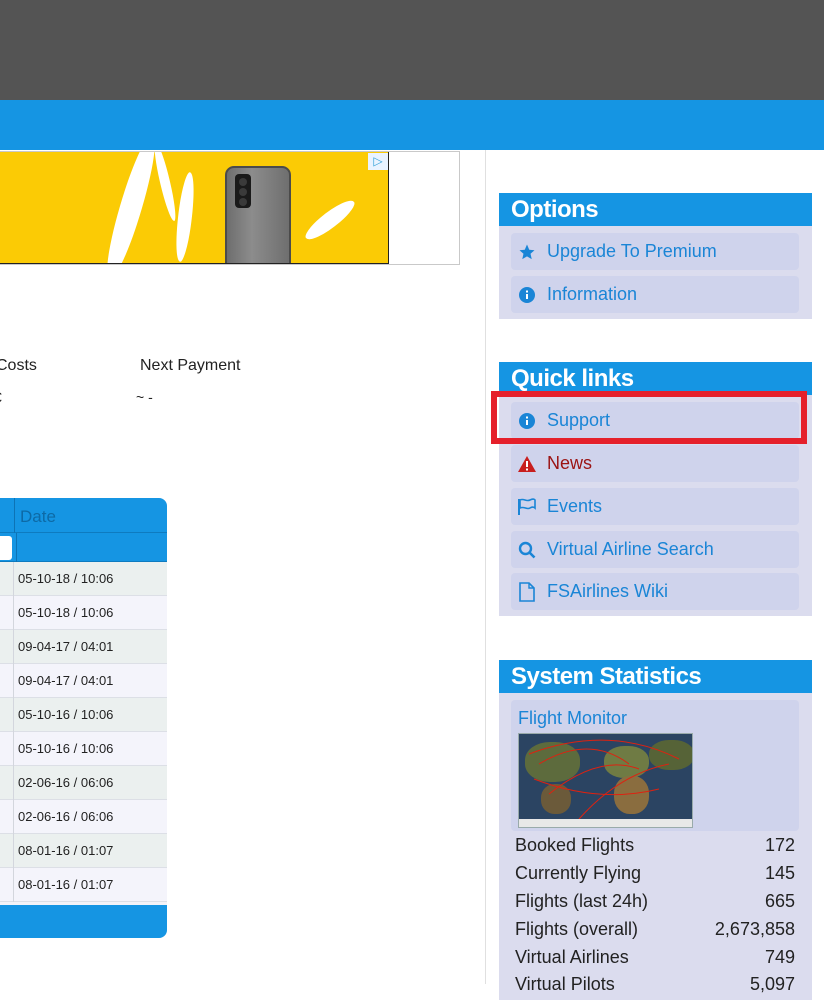 The width and height of the screenshot is (824, 1000). What do you see at coordinates (605, 780) in the screenshot?
I see `flight-map-image` at bounding box center [605, 780].